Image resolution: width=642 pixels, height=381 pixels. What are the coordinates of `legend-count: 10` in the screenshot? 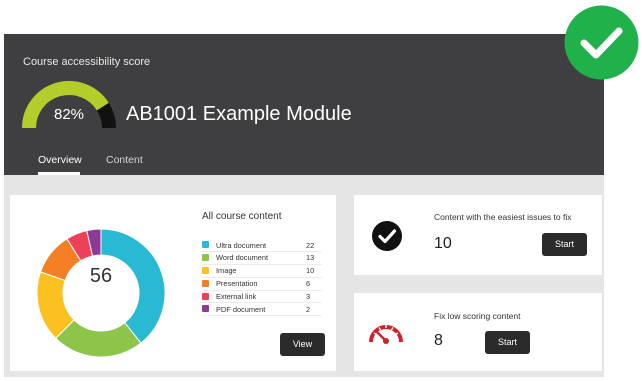 It's located at (310, 271).